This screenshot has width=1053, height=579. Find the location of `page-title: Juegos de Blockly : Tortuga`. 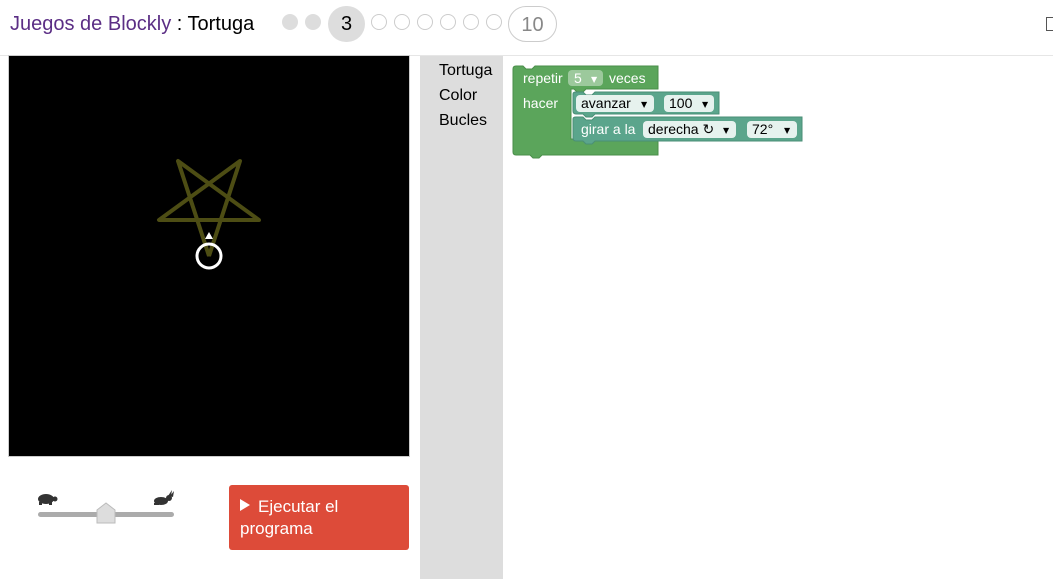

page-title: Juegos de Blockly : Tortuga is located at coordinates (132, 24).